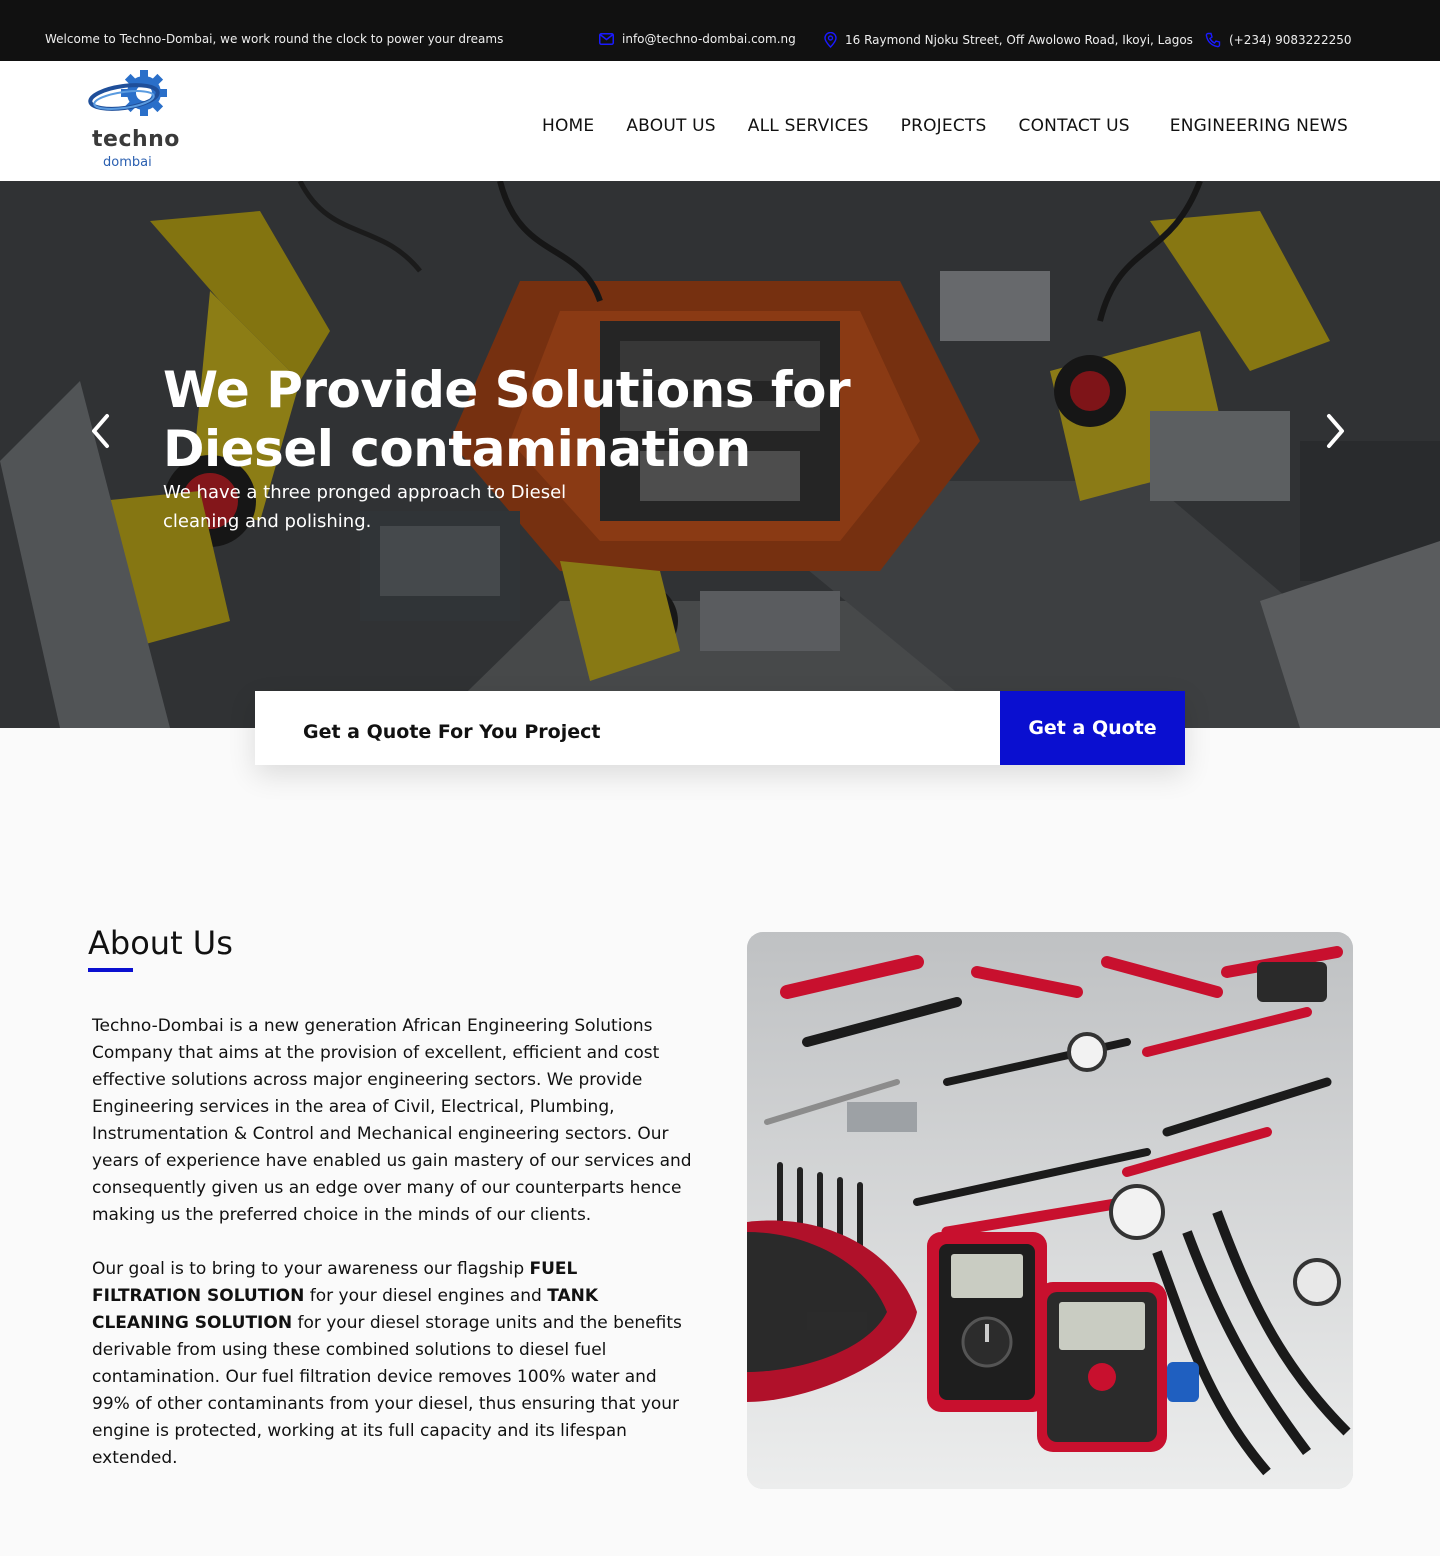 Image resolution: width=1440 pixels, height=1556 pixels. I want to click on chevron-right-icon, so click(1335, 431).